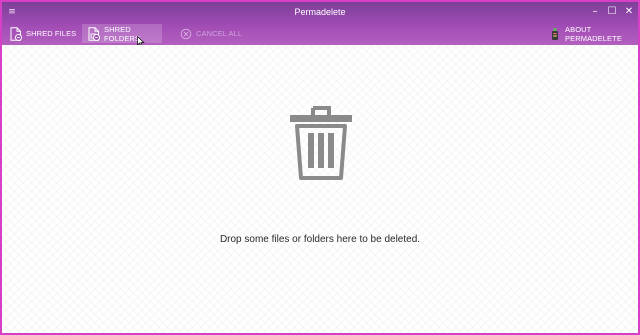  What do you see at coordinates (629, 12) in the screenshot?
I see `close-button: ✕` at bounding box center [629, 12].